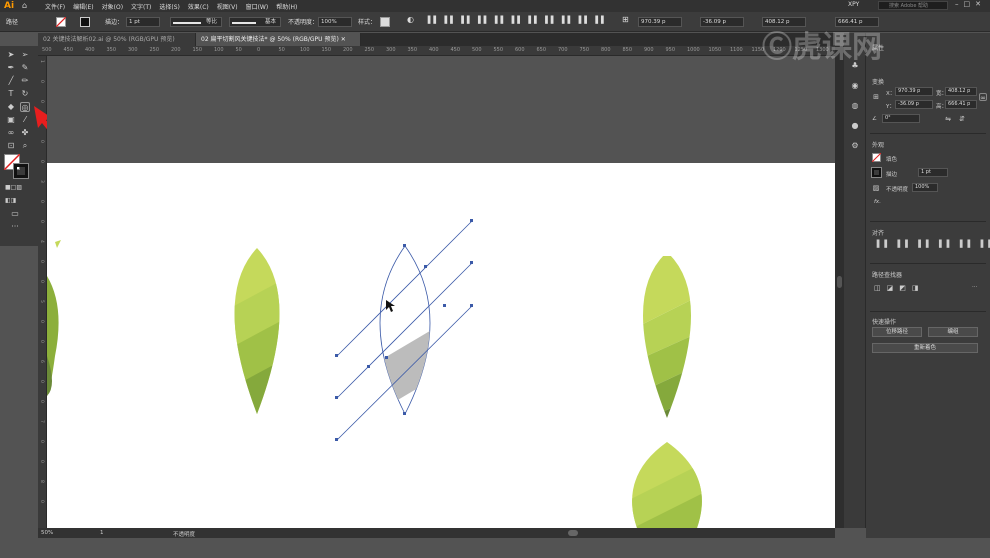 Image resolution: width=990 pixels, height=558 pixels. I want to click on ruler-tick: 800, so click(606, 50).